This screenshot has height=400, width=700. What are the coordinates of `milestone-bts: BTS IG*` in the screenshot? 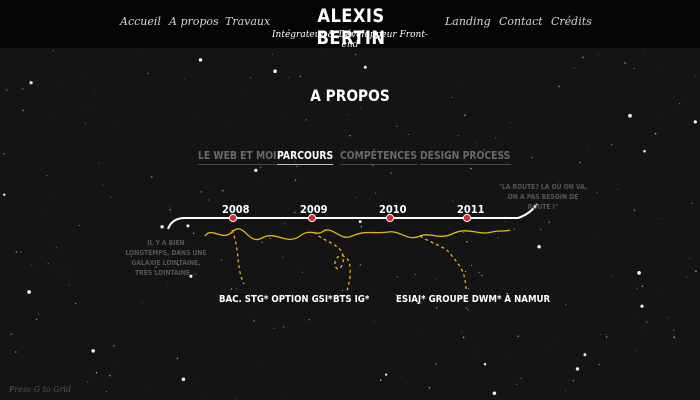 It's located at (351, 299).